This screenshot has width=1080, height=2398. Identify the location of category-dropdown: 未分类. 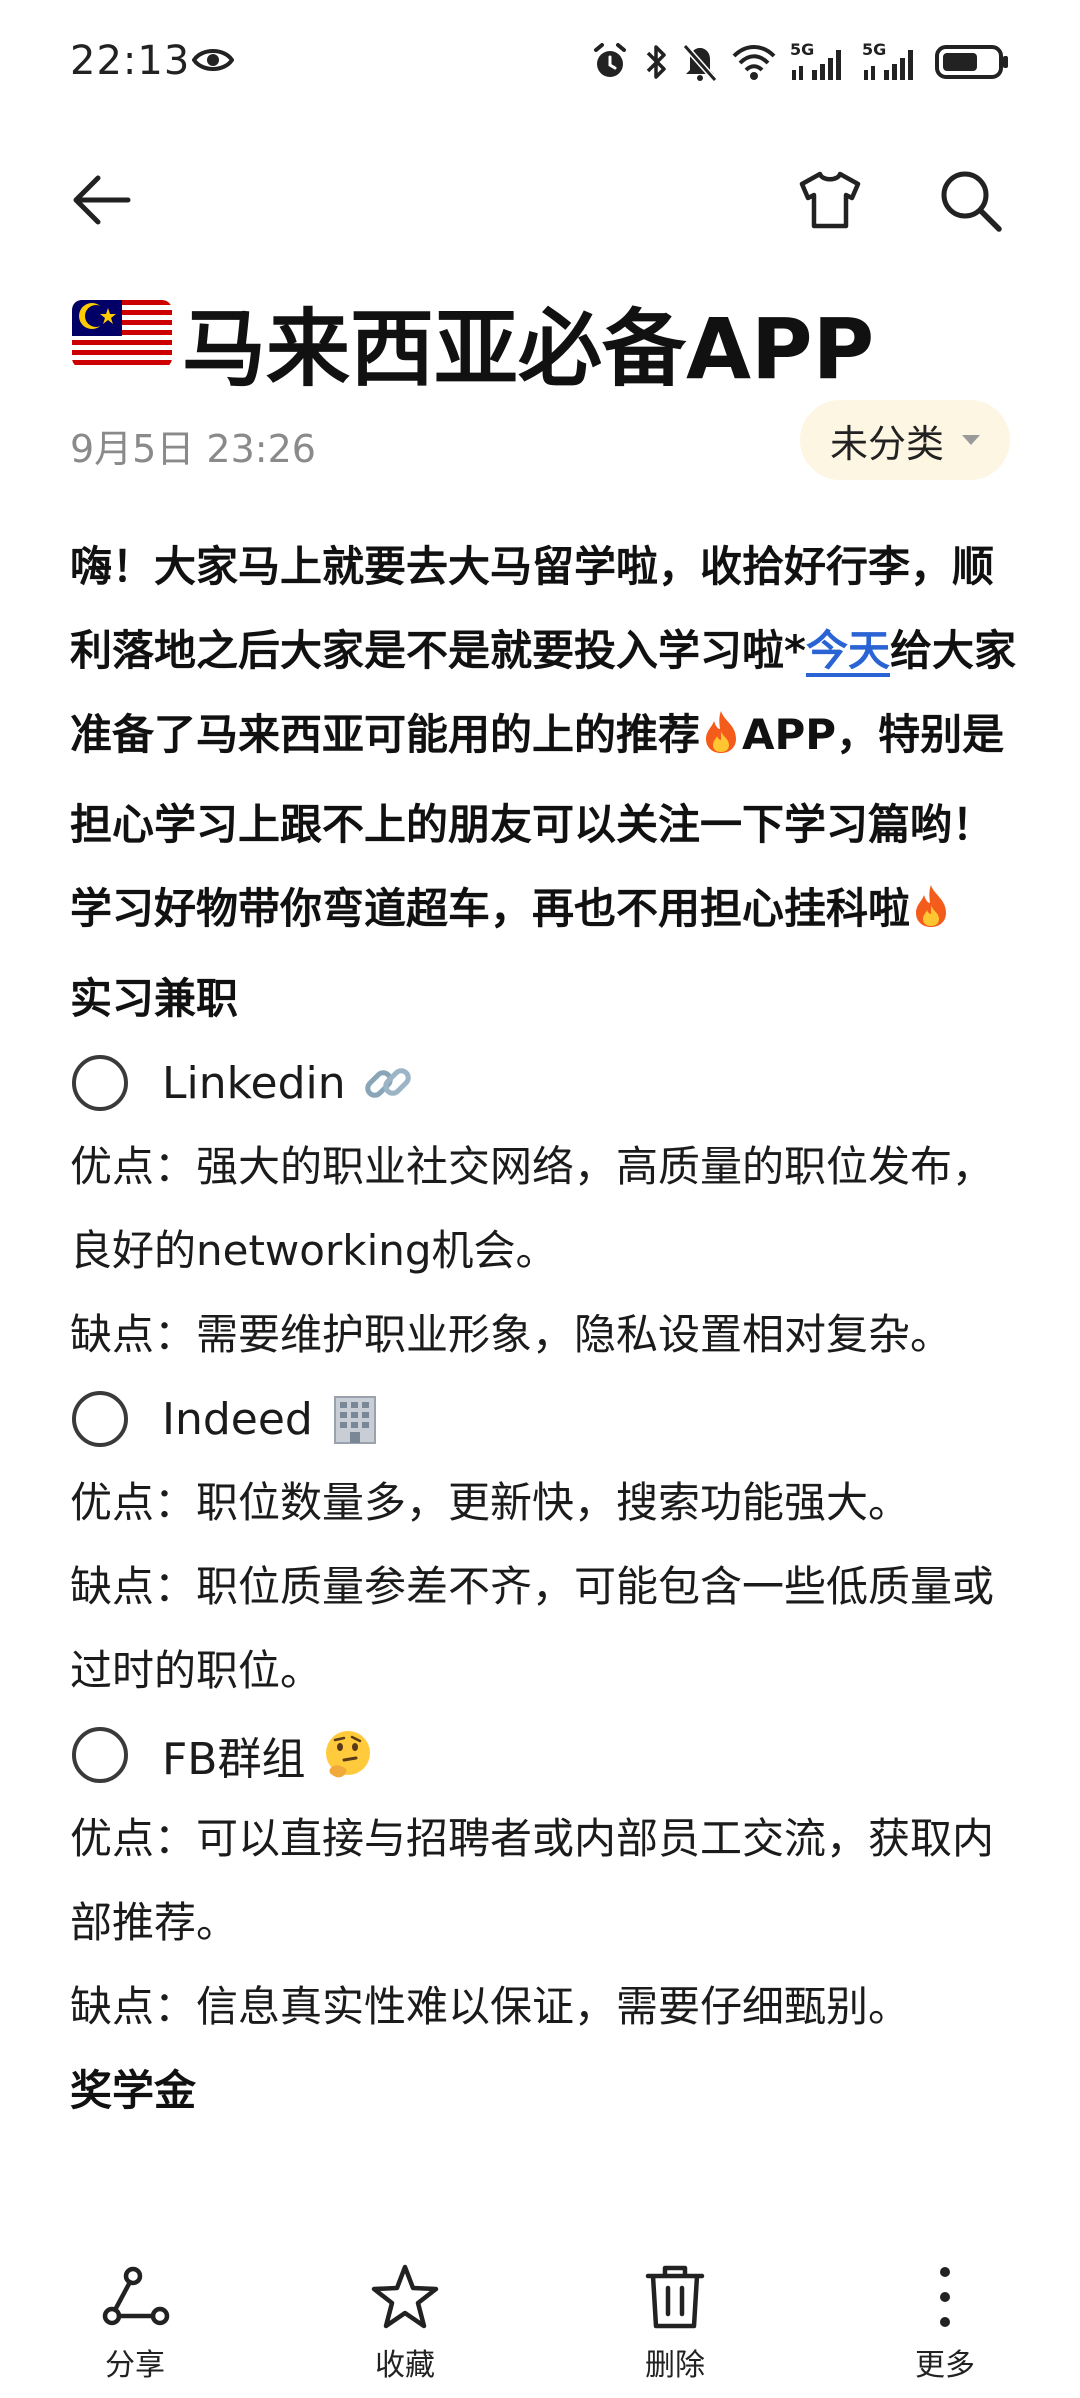
(904, 440).